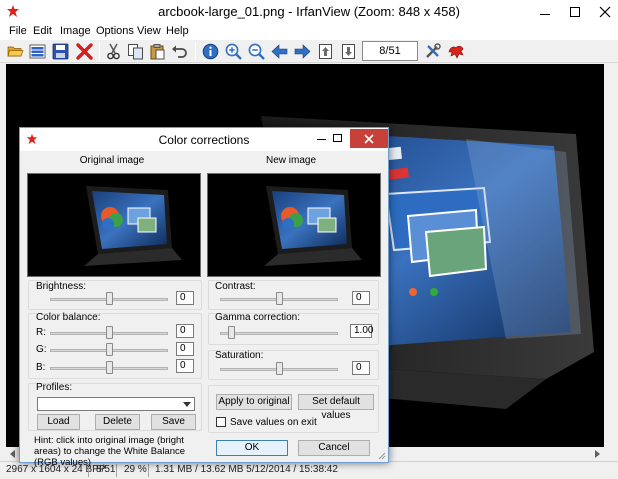 This screenshot has height=479, width=618. What do you see at coordinates (185, 349) in the screenshot?
I see `g-input: 0` at bounding box center [185, 349].